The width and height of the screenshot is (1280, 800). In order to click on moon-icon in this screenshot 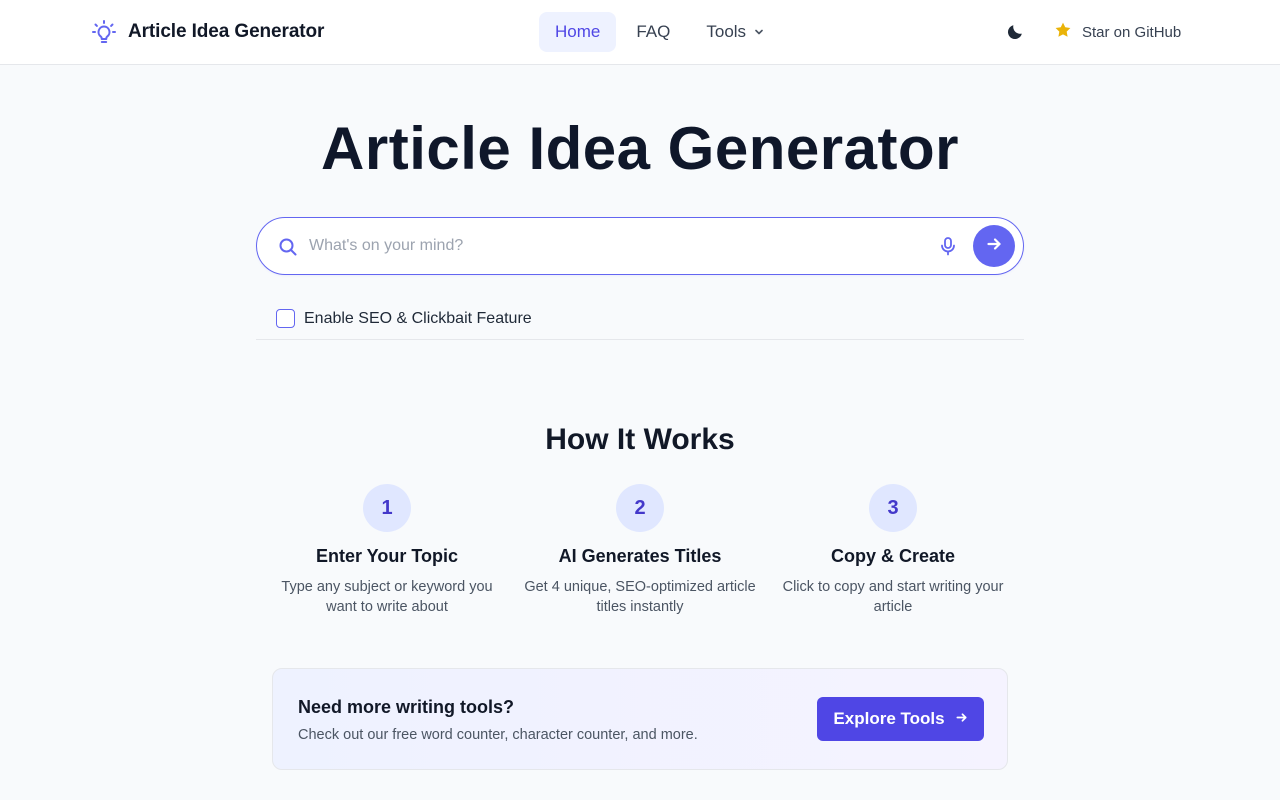, I will do `click(1016, 33)`.